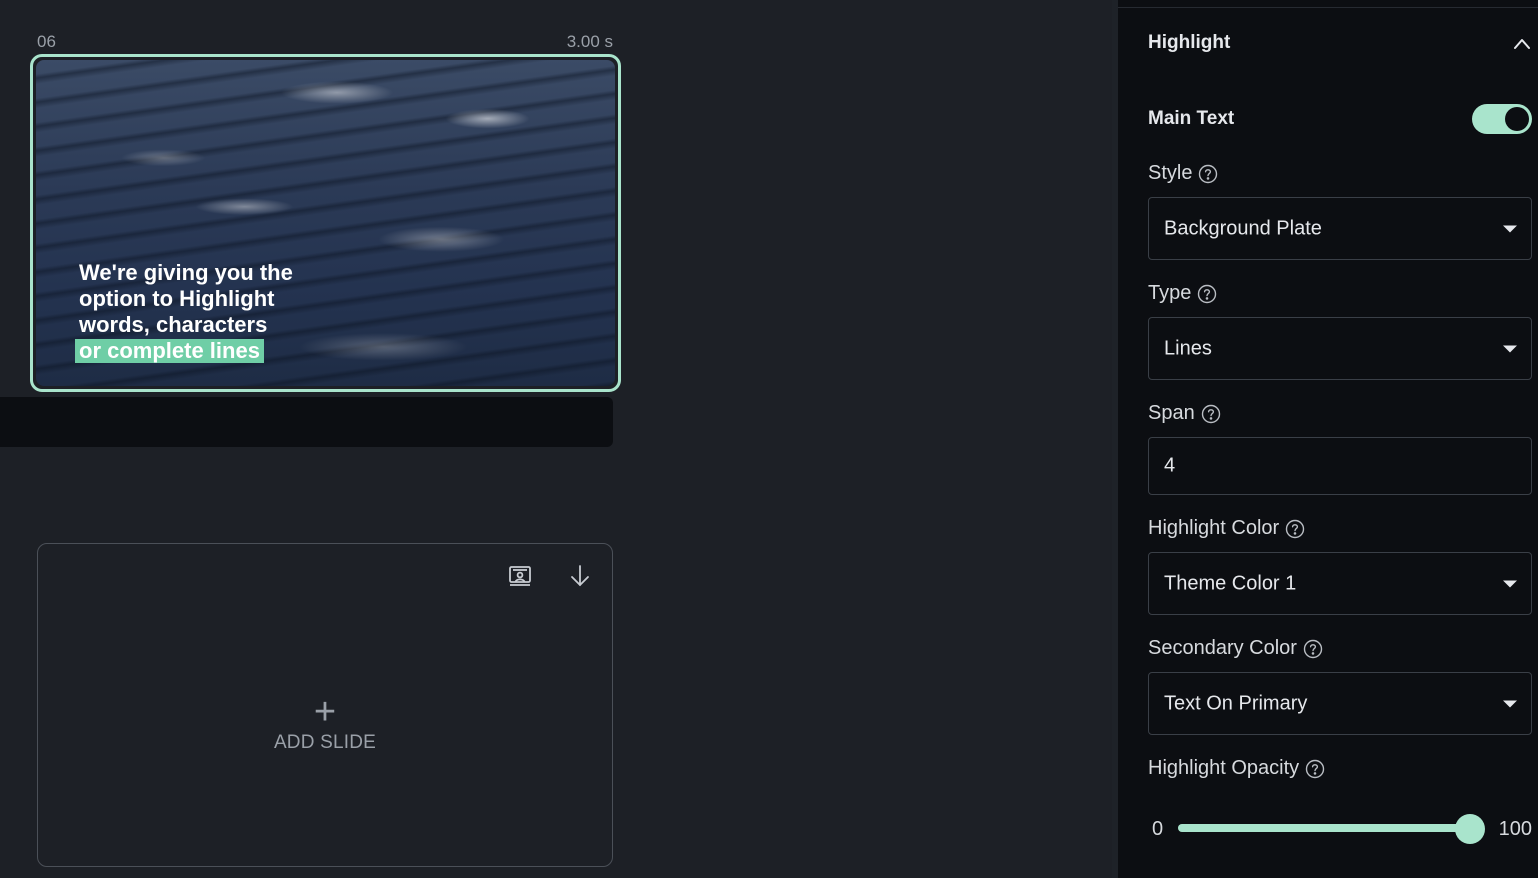  What do you see at coordinates (325, 742) in the screenshot?
I see `add-slide-label: ADD SLIDE` at bounding box center [325, 742].